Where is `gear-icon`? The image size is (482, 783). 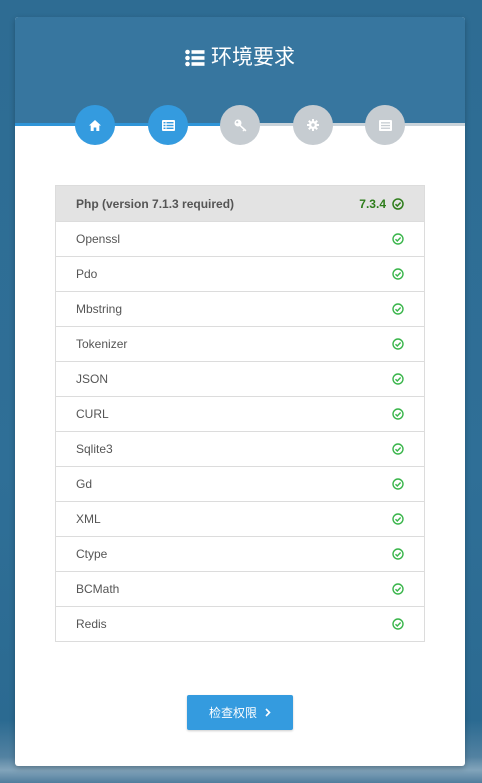
gear-icon is located at coordinates (313, 125).